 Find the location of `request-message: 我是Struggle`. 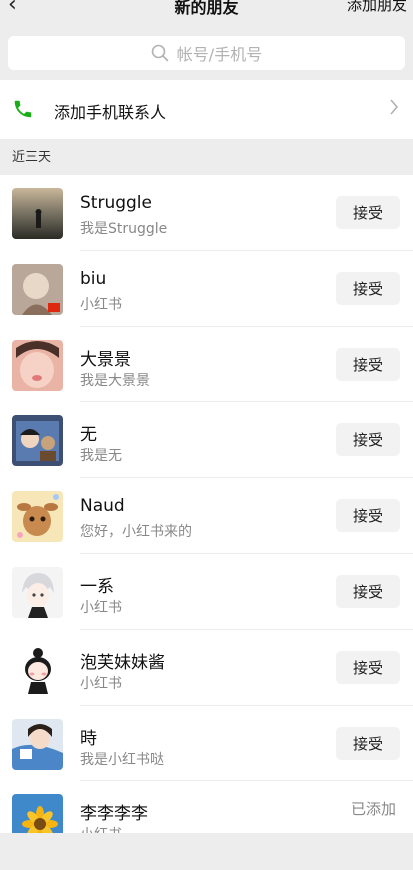

request-message: 我是Struggle is located at coordinates (124, 229).